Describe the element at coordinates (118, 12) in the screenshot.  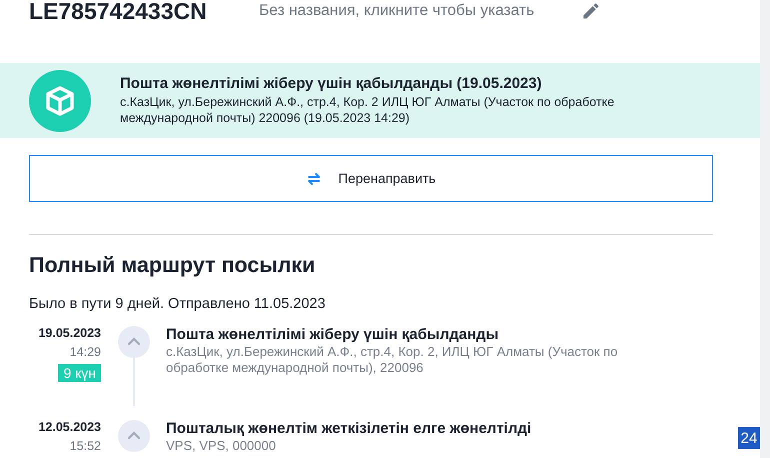
I see `tracking-number: LE785742433CN` at that location.